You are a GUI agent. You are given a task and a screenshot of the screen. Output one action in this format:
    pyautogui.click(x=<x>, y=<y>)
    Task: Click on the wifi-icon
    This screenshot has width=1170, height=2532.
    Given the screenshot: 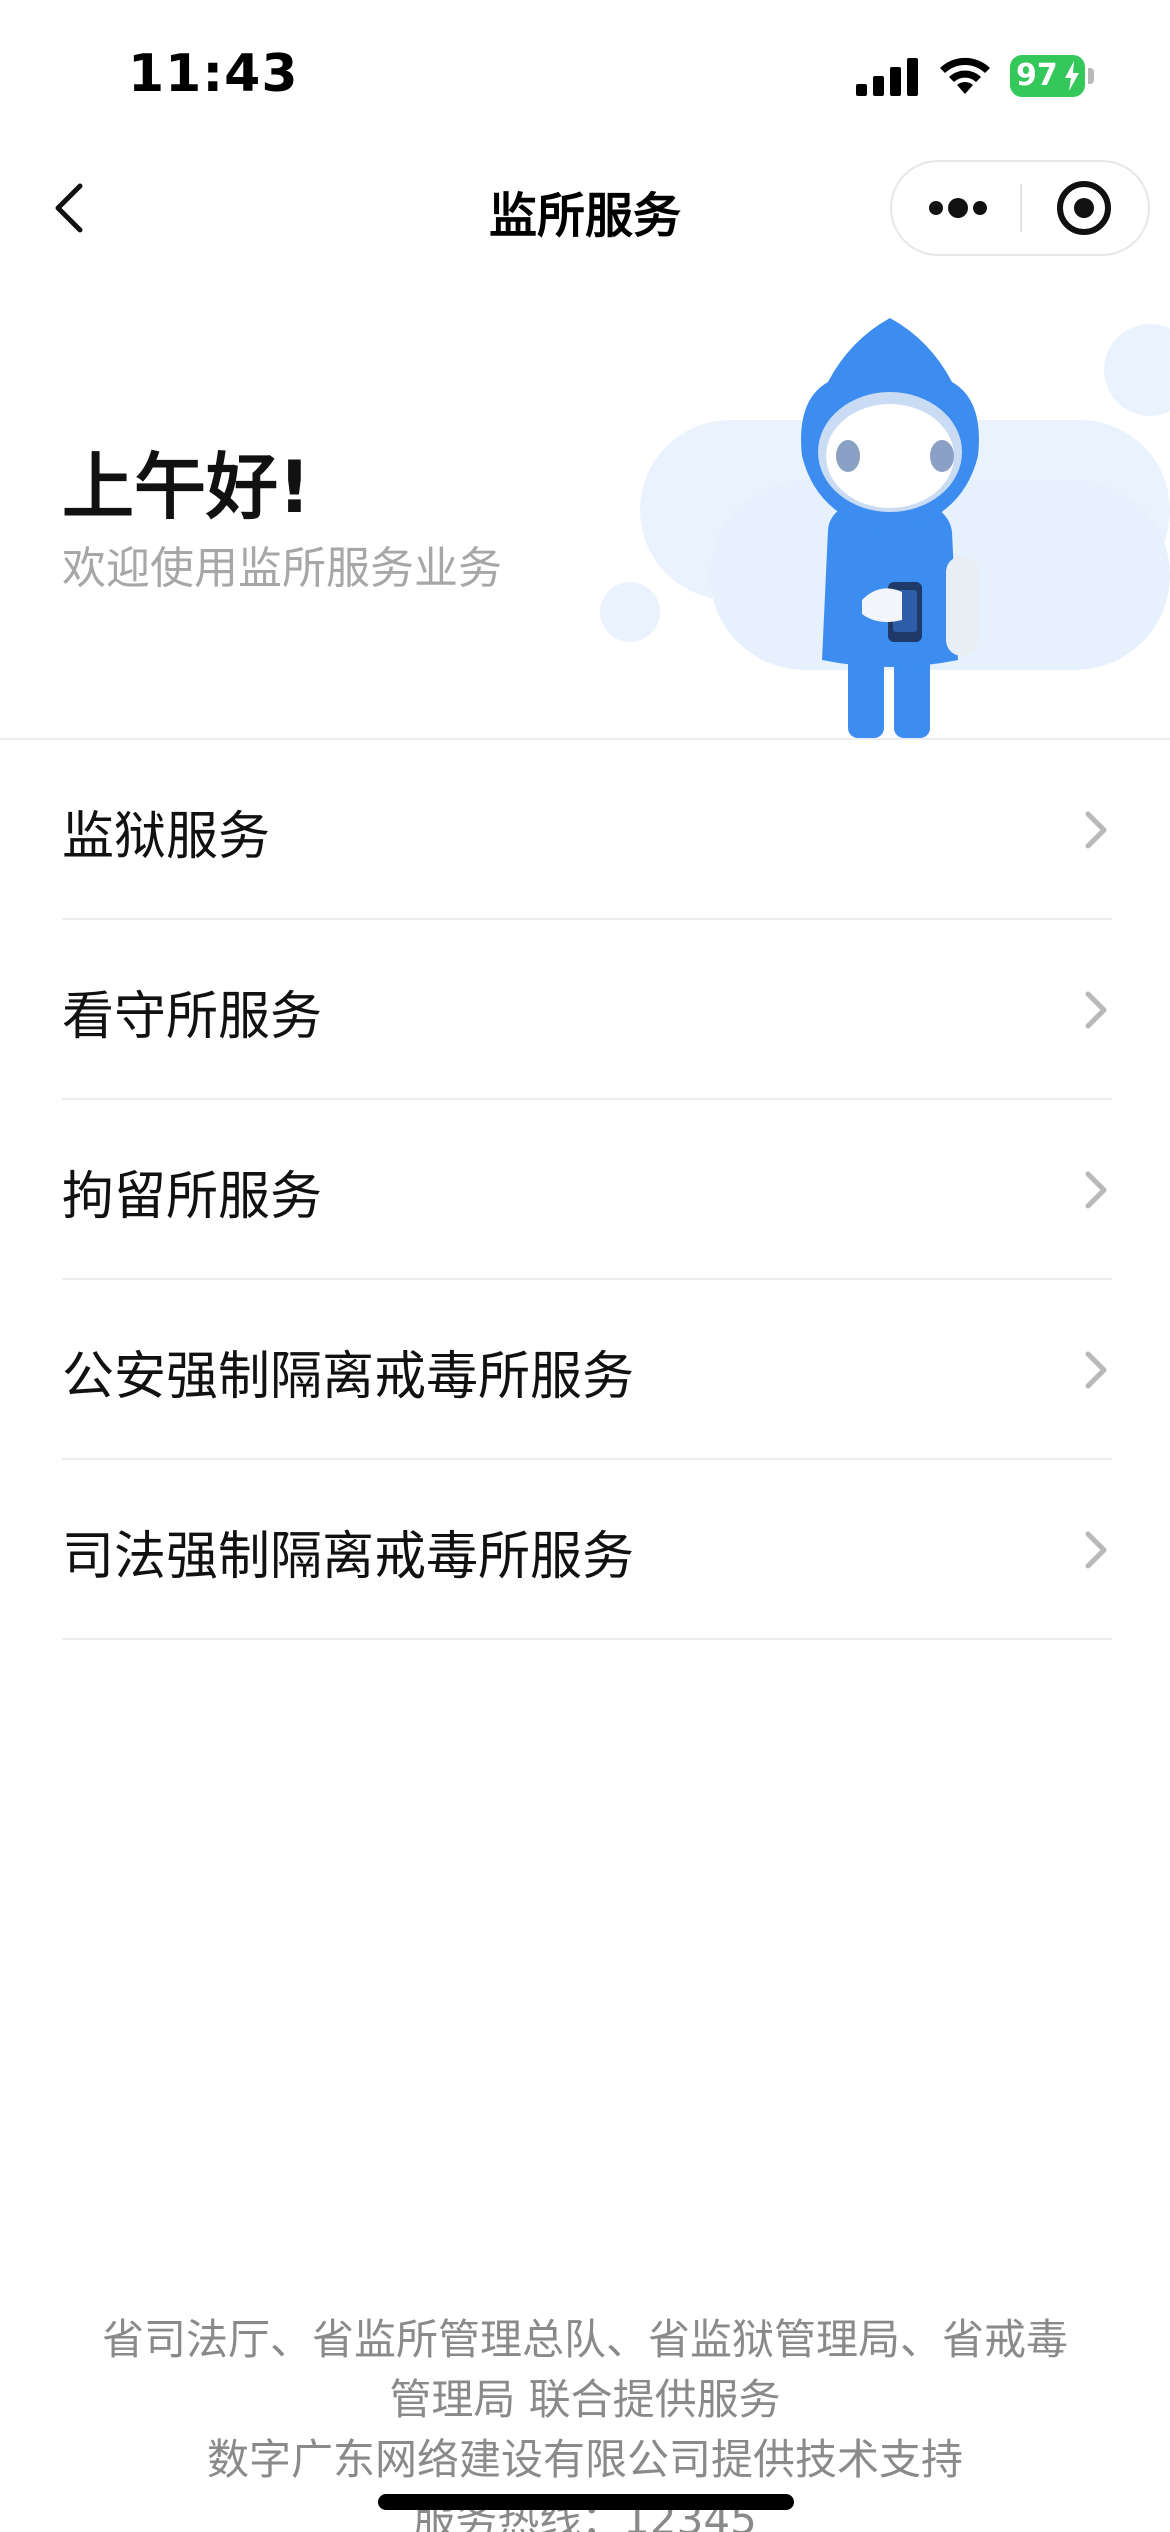 What is the action you would take?
    pyautogui.click(x=965, y=75)
    